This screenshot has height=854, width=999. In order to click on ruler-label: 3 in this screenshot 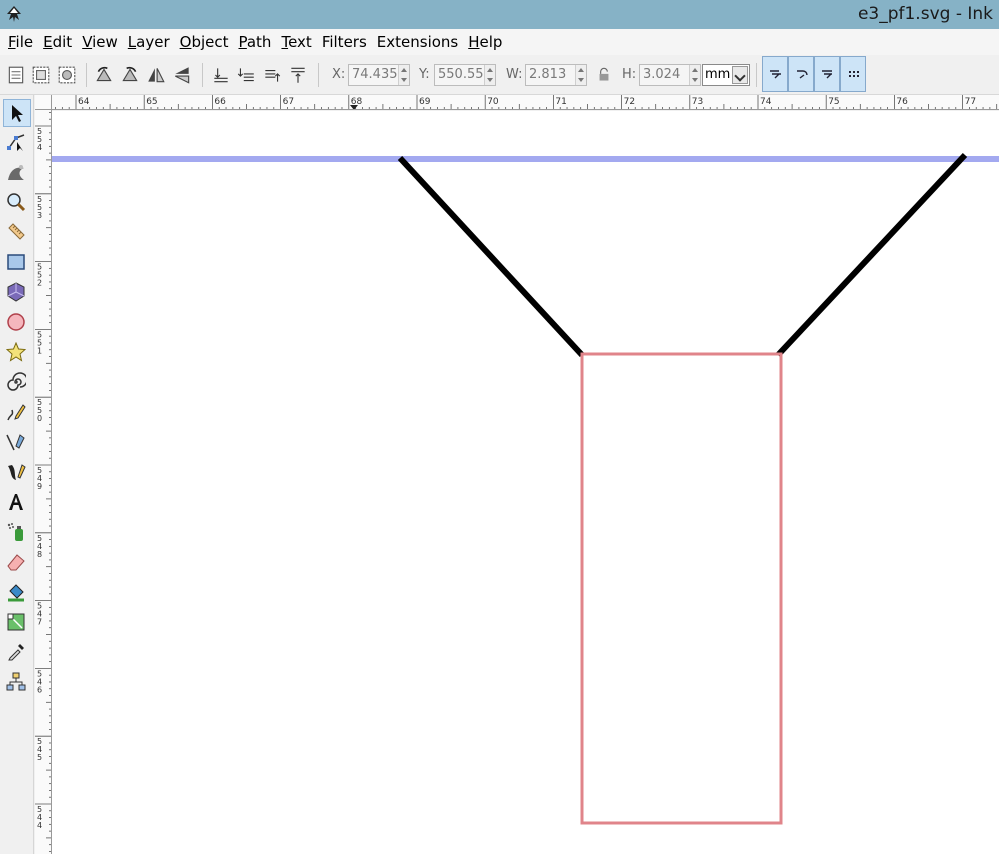, I will do `click(39, 215)`.